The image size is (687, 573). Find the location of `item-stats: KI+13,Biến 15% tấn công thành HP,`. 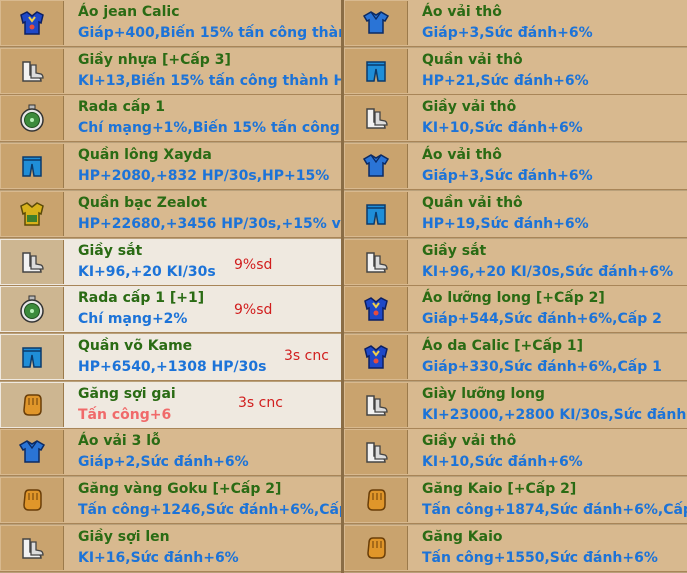

item-stats: KI+13,Biến 15% tấn công thành HP, is located at coordinates (209, 80).